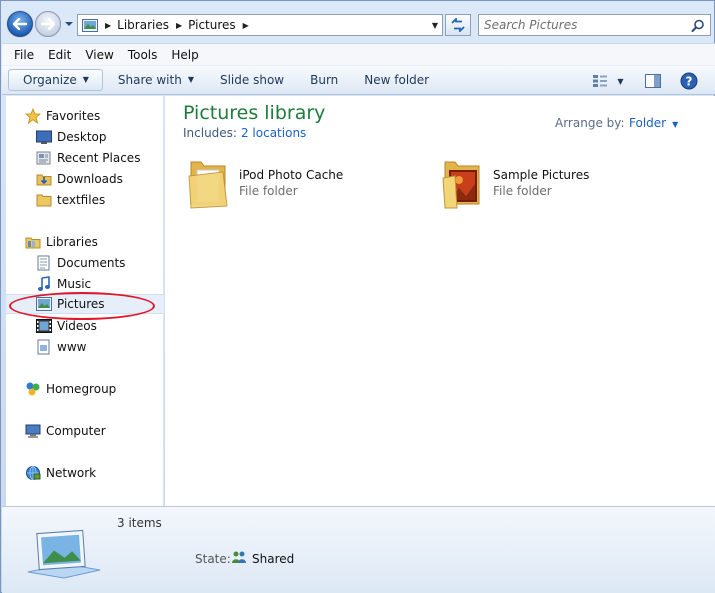 The width and height of the screenshot is (715, 593). I want to click on nav-documents: Documents, so click(85, 263).